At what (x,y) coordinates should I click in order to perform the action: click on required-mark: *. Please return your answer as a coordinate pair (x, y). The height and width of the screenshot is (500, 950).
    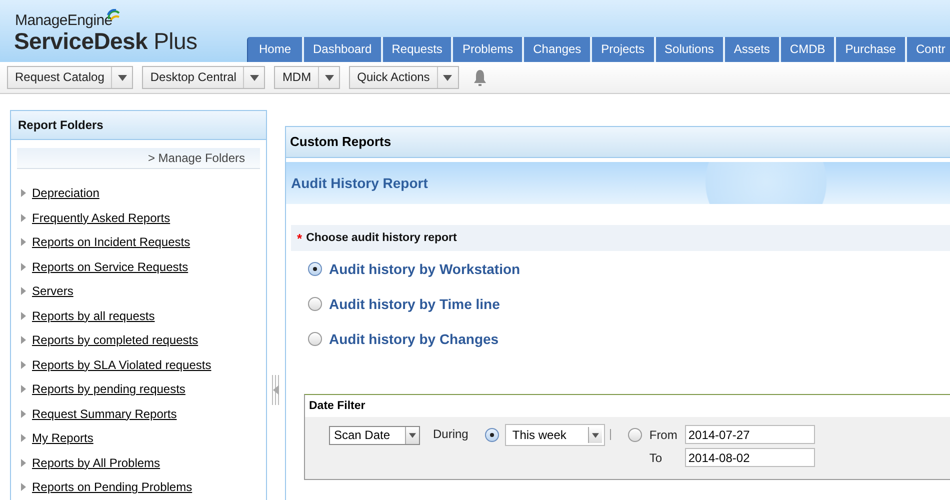
    Looking at the image, I should click on (299, 238).